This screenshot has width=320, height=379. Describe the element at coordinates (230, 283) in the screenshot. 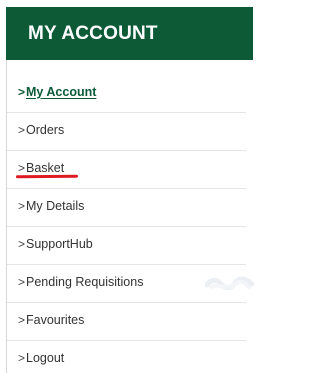

I see `redaction-scribble` at that location.